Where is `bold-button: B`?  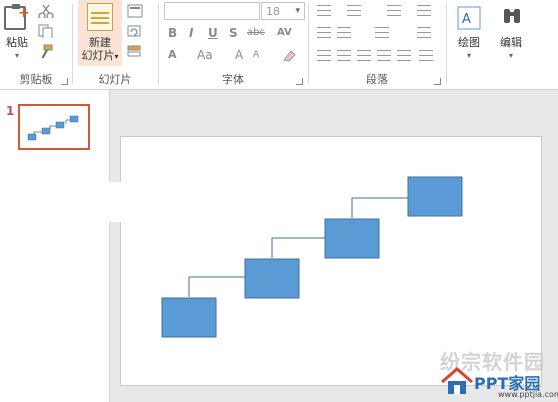 bold-button: B is located at coordinates (172, 33).